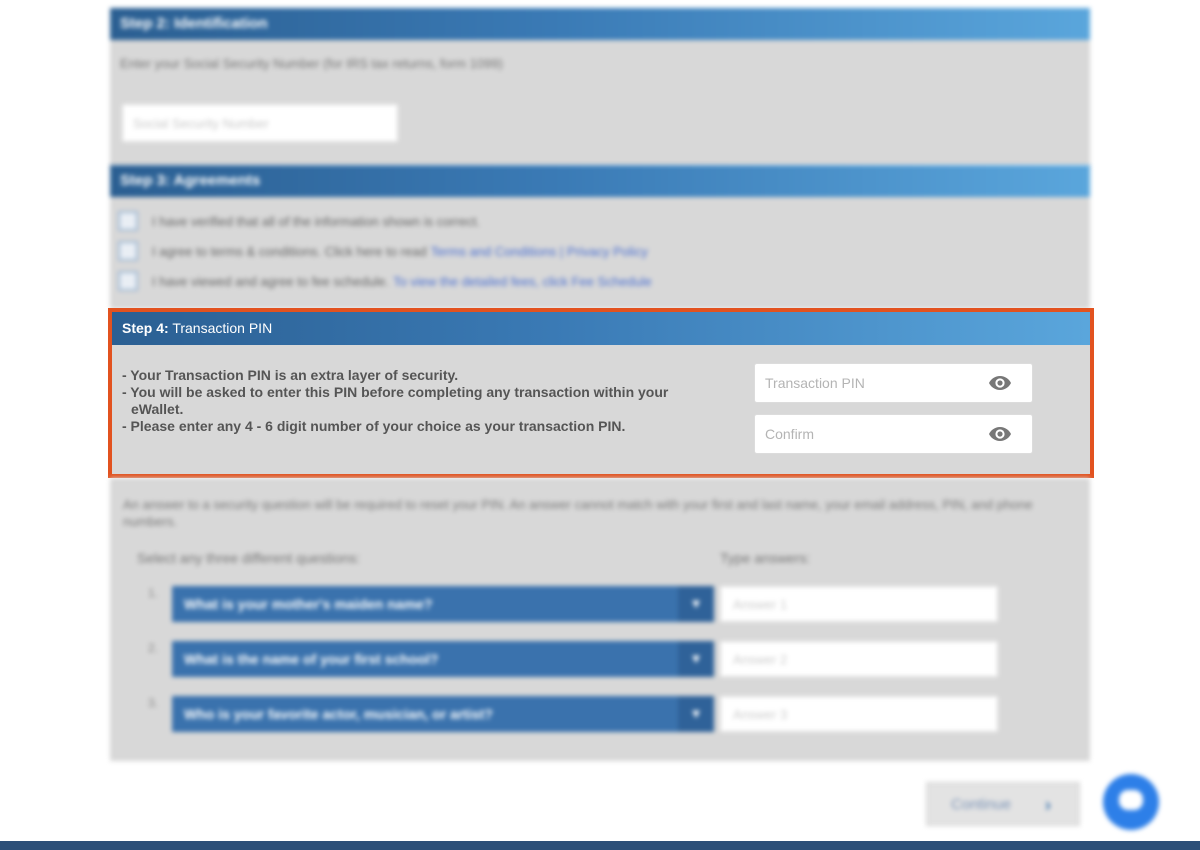 This screenshot has height=850, width=1200. What do you see at coordinates (865, 383) in the screenshot?
I see `transaction-pin-input` at bounding box center [865, 383].